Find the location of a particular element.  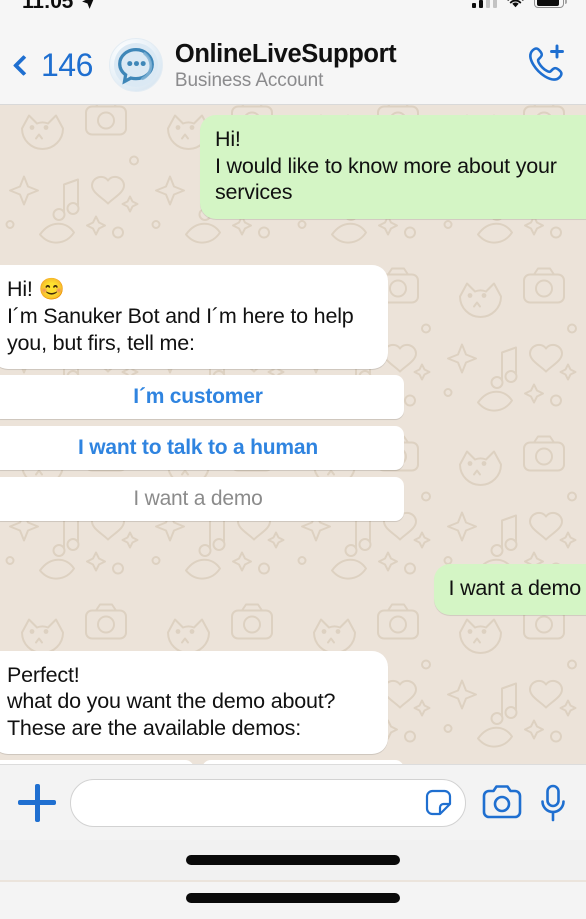

header-title-block: OnlineLiveSupport Business Account is located at coordinates (346, 65).